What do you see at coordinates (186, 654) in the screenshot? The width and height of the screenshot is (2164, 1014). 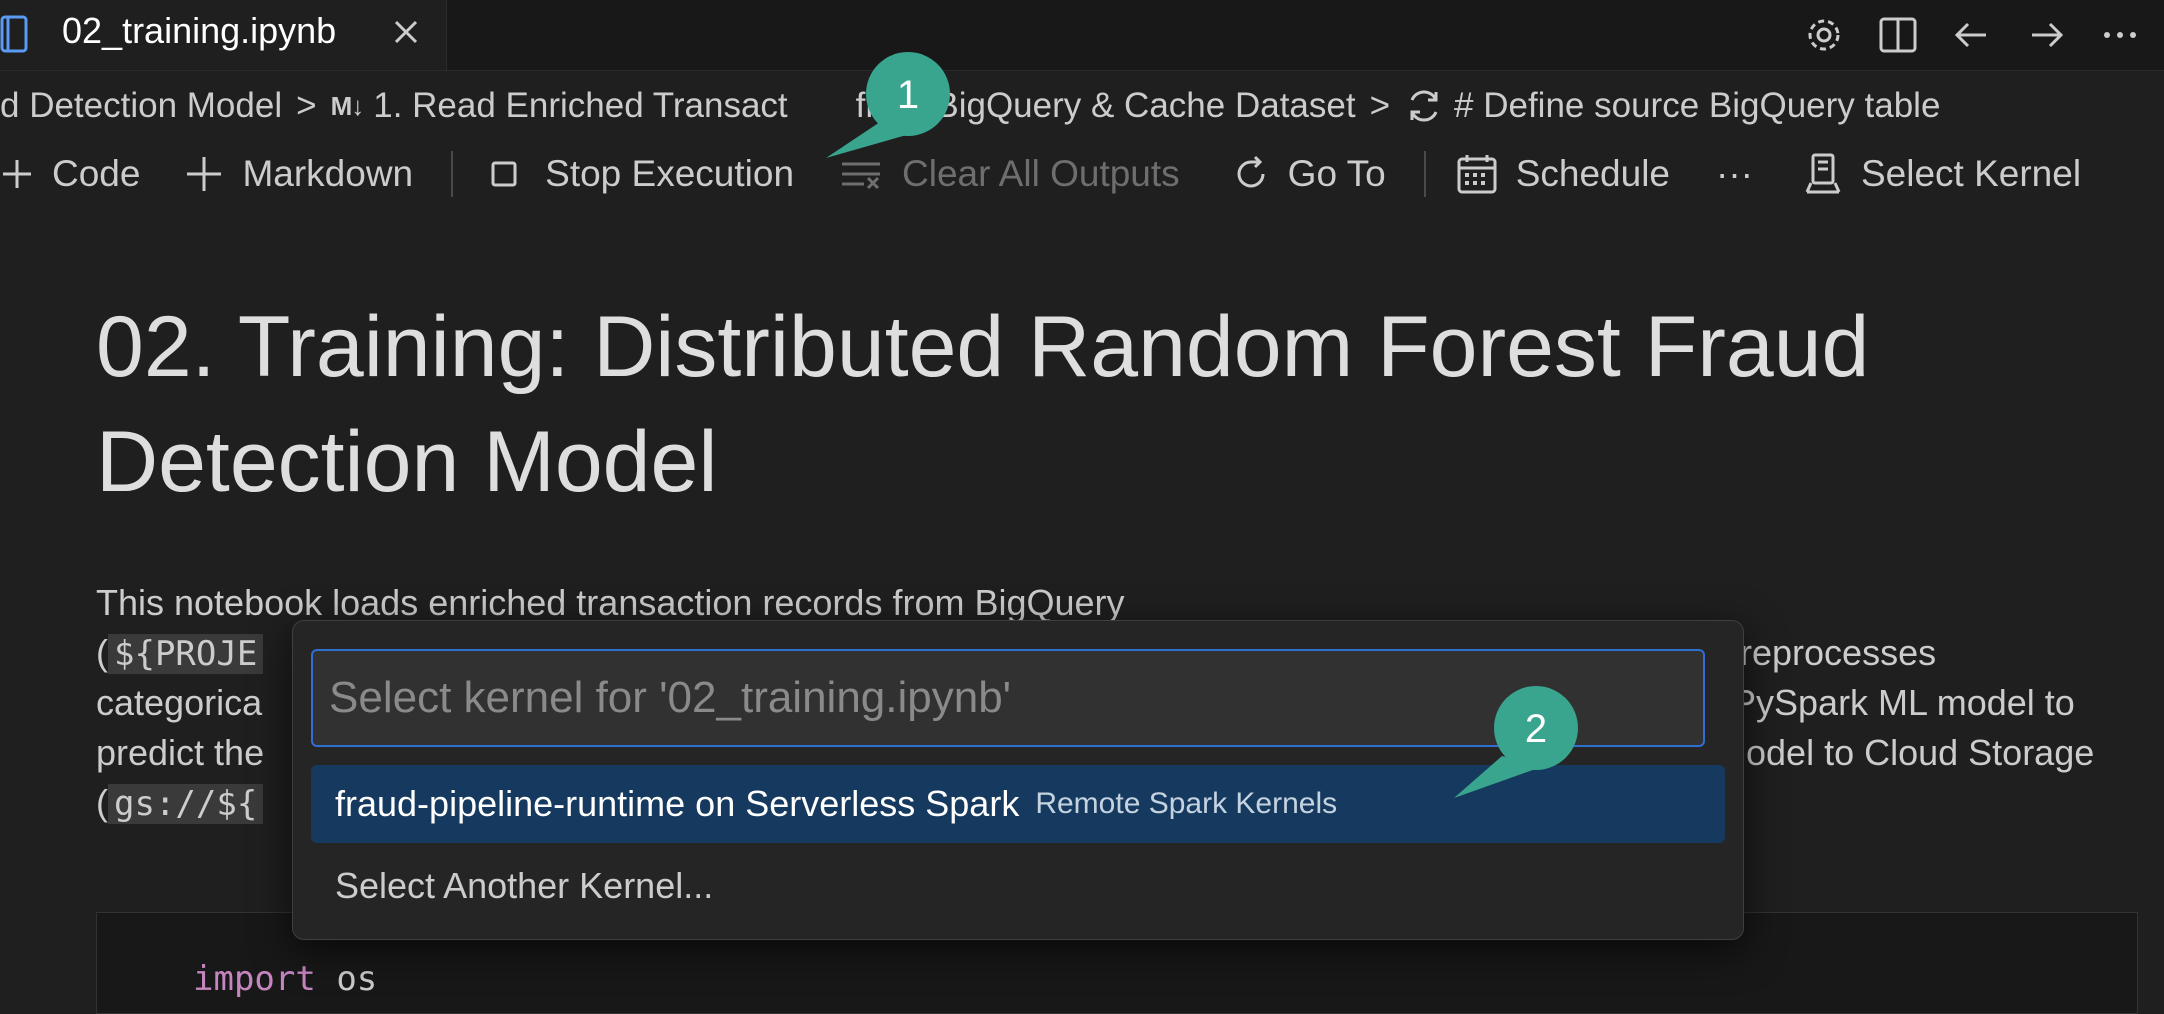 I see `inline-code: ${PROJE` at bounding box center [186, 654].